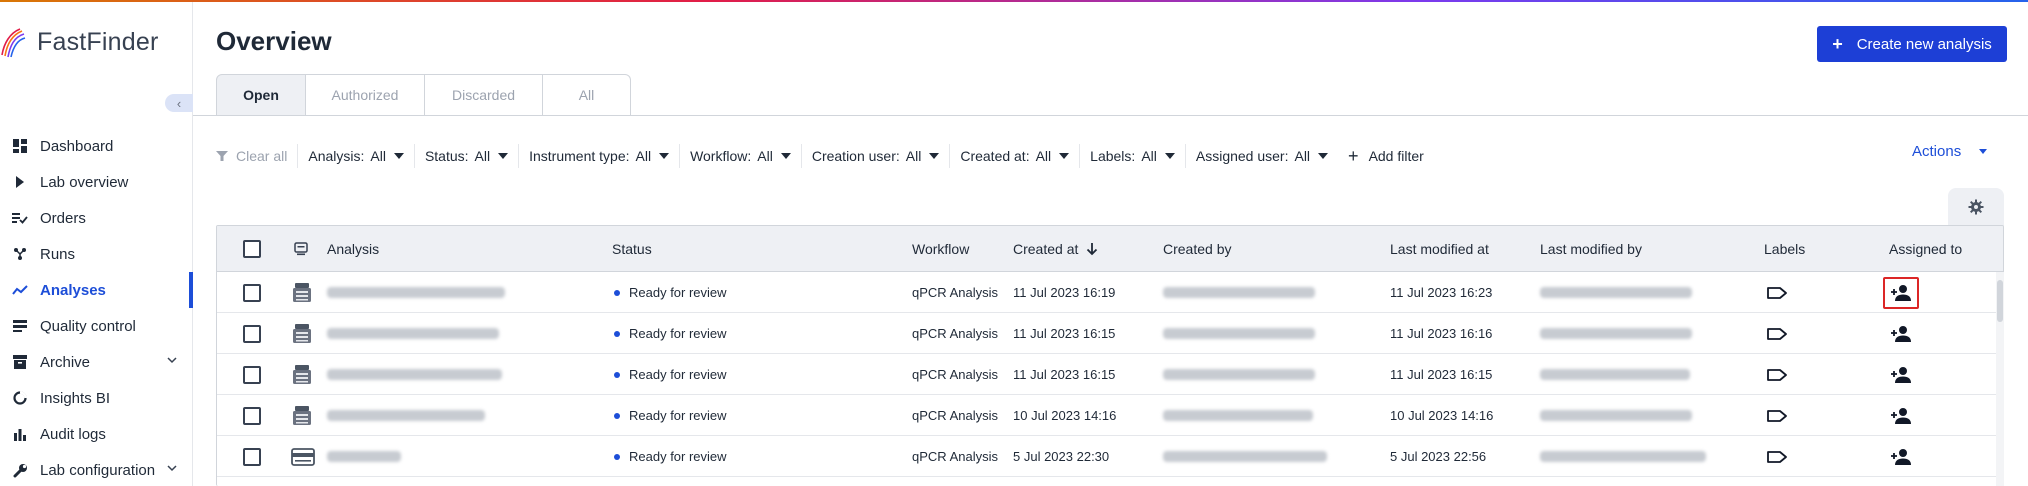 This screenshot has height=486, width=2028. I want to click on clear-all-filters-button: Clear all, so click(251, 156).